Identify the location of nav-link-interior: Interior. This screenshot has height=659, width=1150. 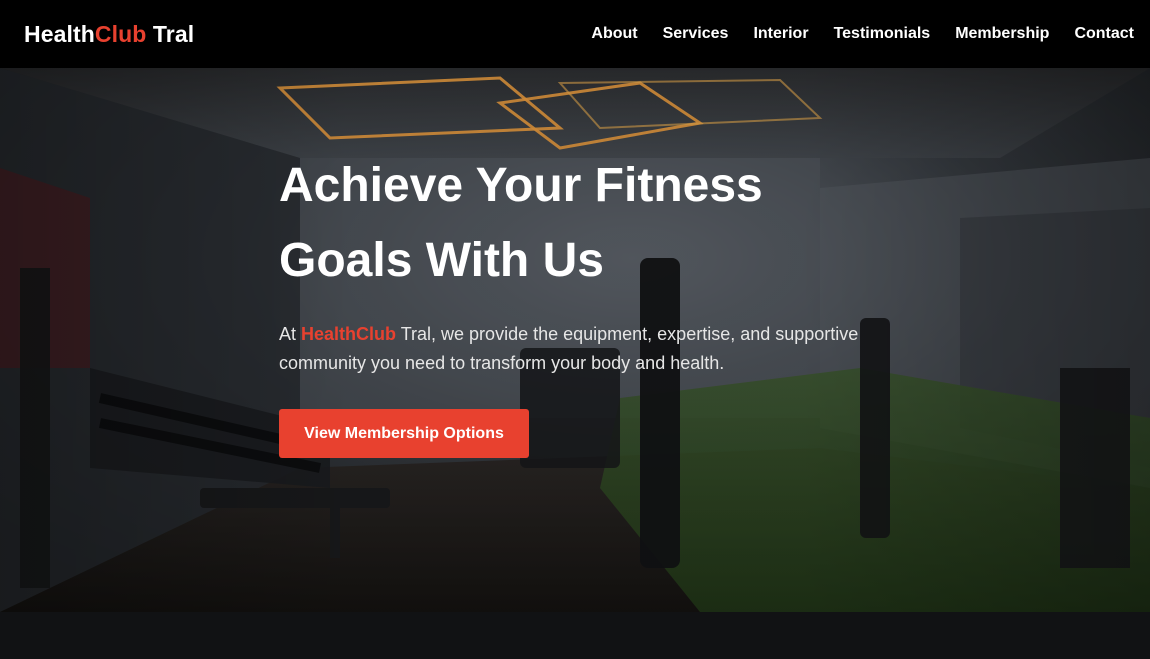
(780, 34).